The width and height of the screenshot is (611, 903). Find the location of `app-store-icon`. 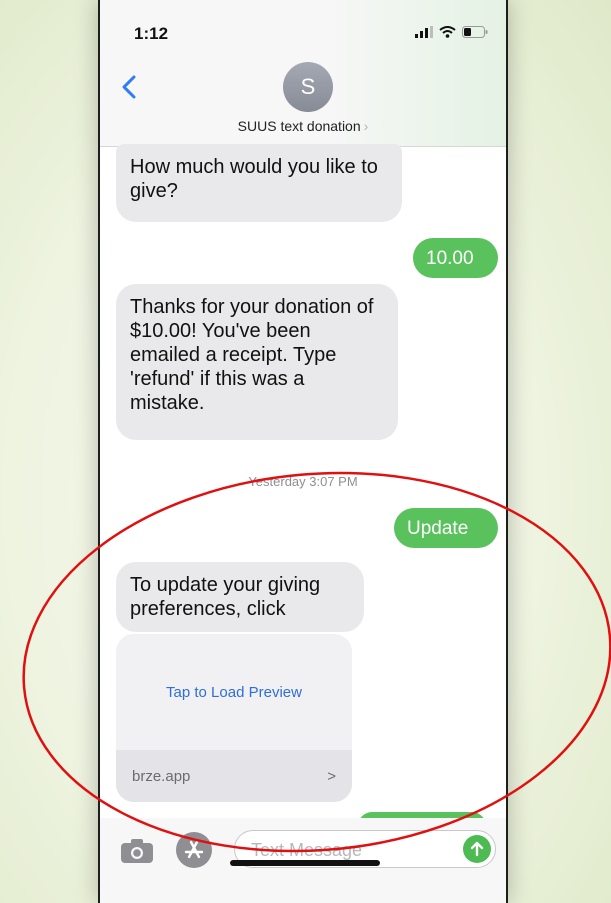

app-store-icon is located at coordinates (194, 849).